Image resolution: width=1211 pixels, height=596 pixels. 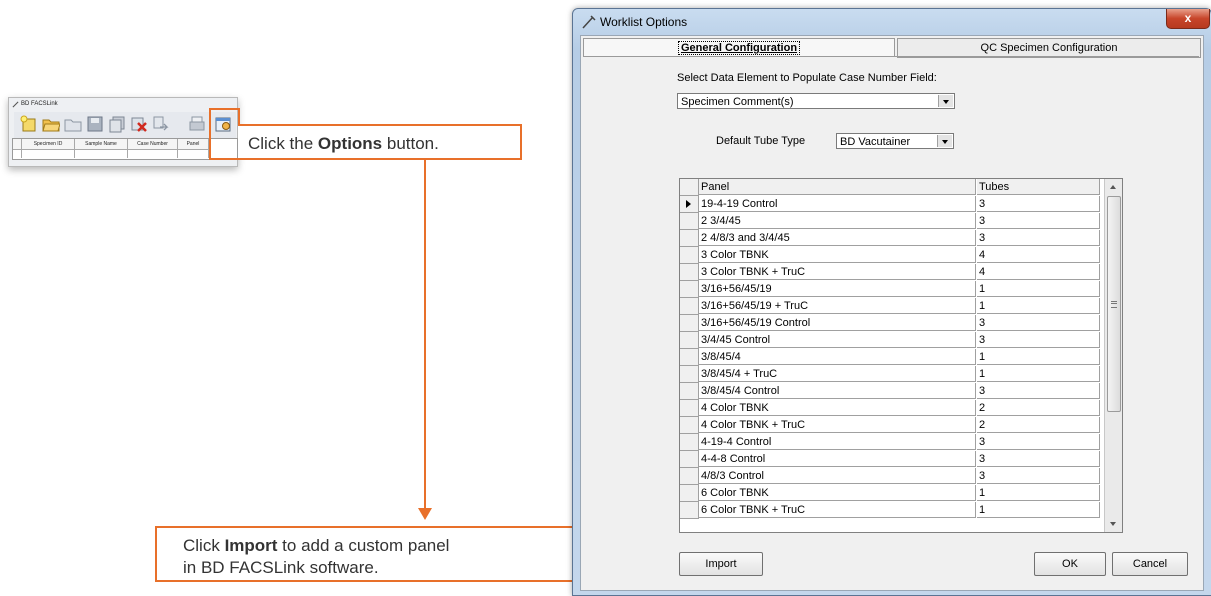 I want to click on tab-qc-specimen-configuration: QC Specimen Configuration, so click(x=1049, y=48).